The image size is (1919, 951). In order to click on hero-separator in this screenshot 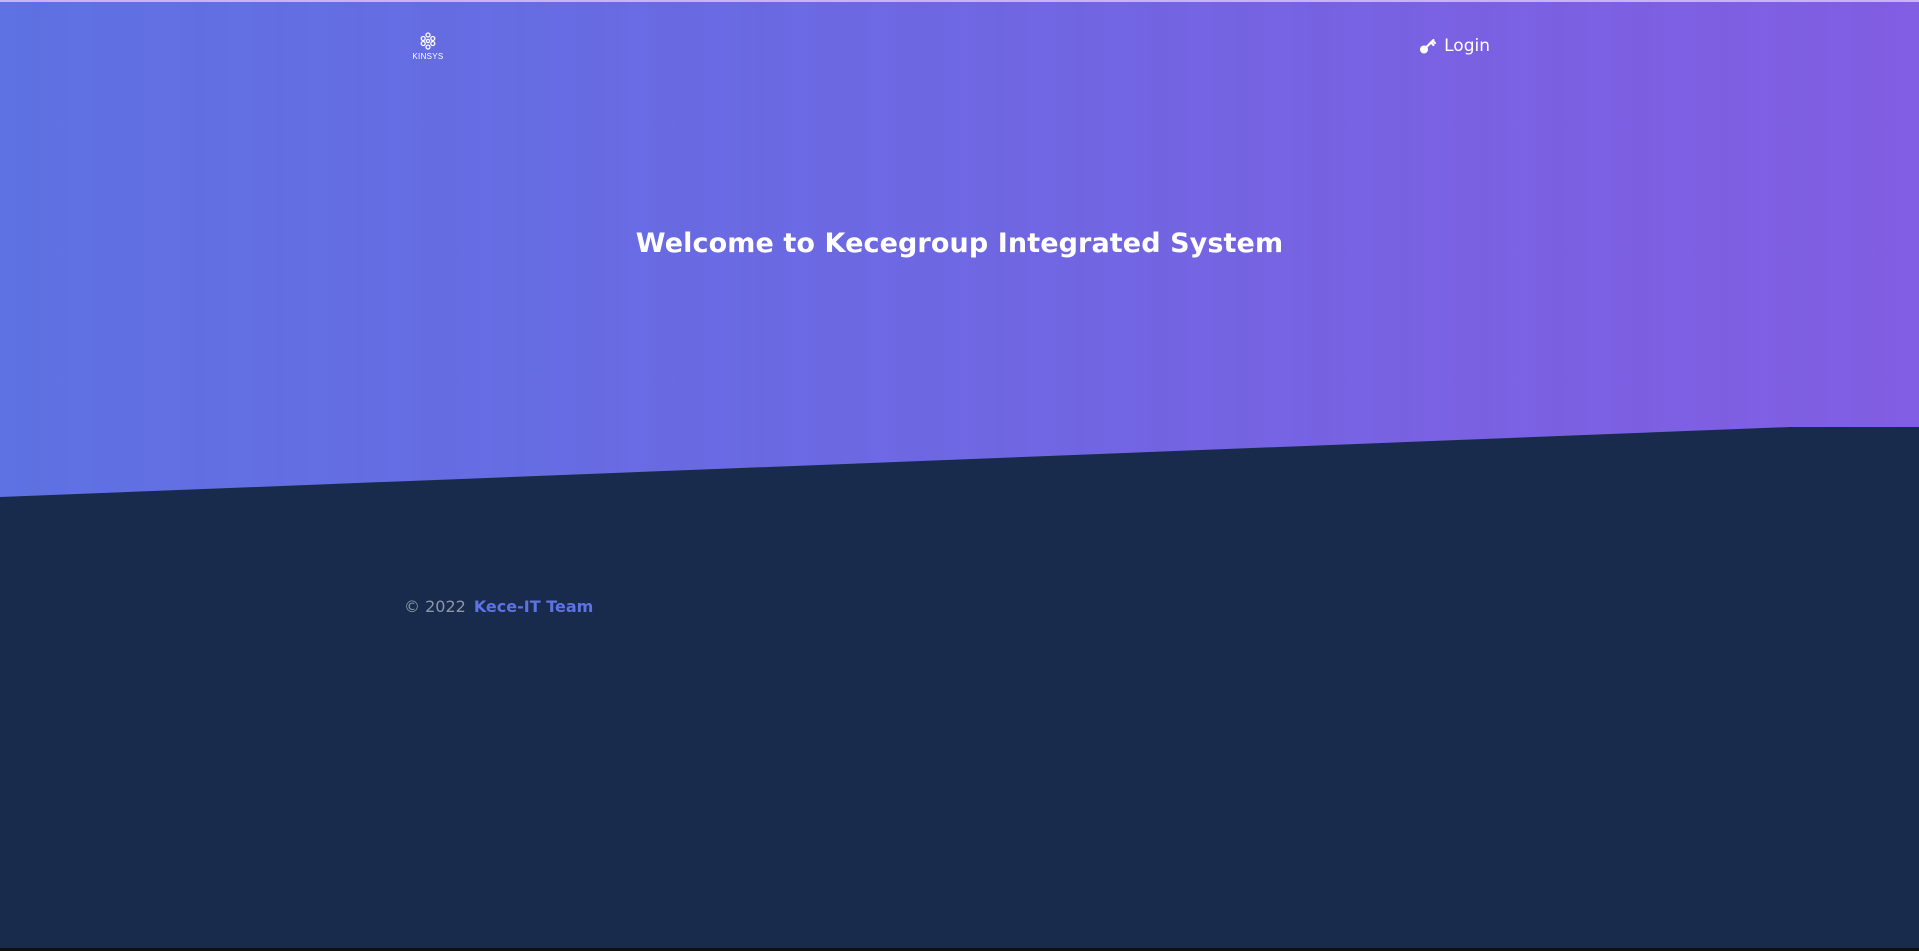, I will do `click(959, 463)`.